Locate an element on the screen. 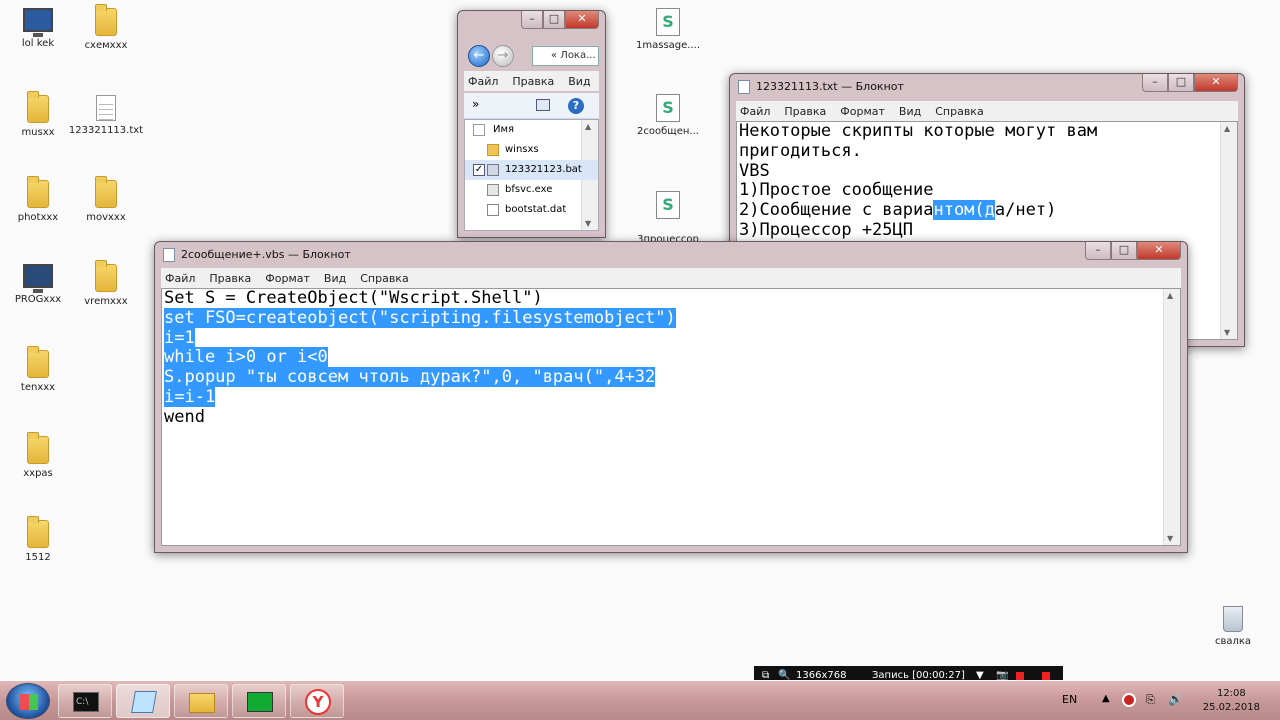 The width and height of the screenshot is (1280, 720). desktop-icon-tenxxx: tenxxx is located at coordinates (38, 369).